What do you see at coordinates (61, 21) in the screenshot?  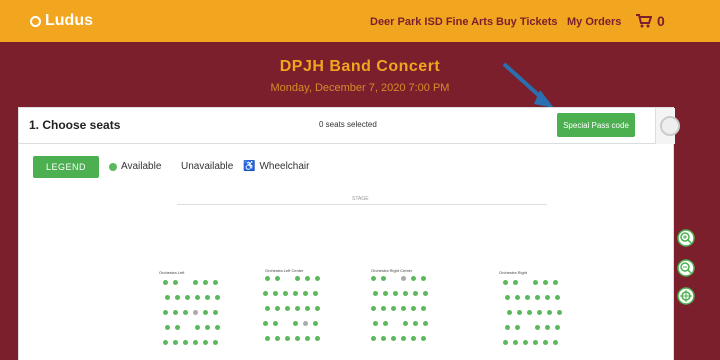 I see `ludus-logo: Ludus` at bounding box center [61, 21].